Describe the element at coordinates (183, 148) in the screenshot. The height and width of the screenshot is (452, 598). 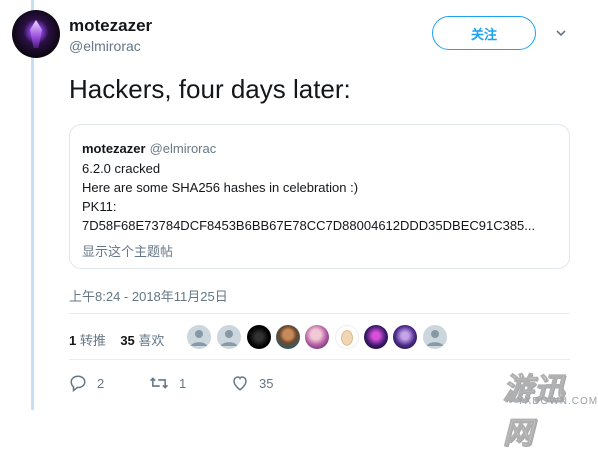
I see `quote-handle: @elmirorac` at that location.